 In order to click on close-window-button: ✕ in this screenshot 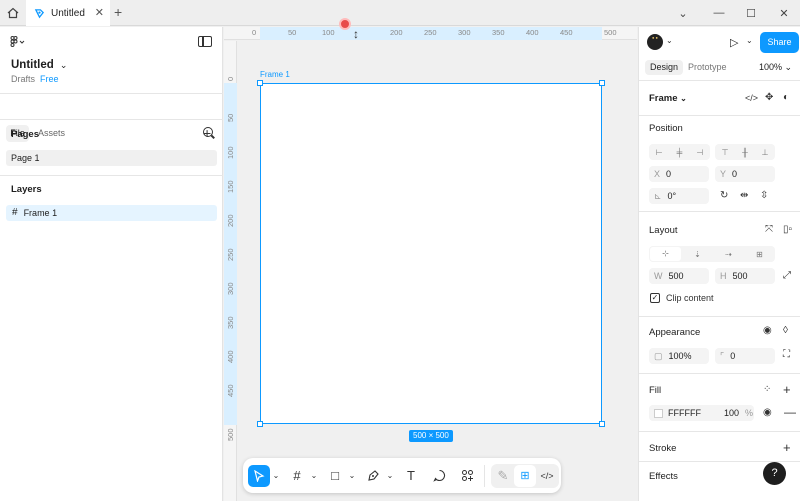, I will do `click(783, 13)`.